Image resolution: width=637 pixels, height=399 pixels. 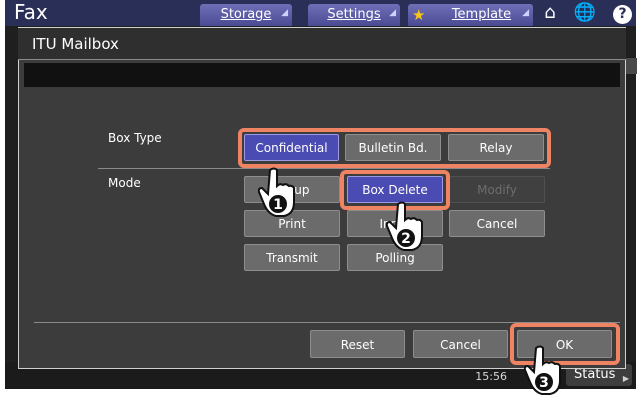 What do you see at coordinates (622, 14) in the screenshot?
I see `help-icon: ?` at bounding box center [622, 14].